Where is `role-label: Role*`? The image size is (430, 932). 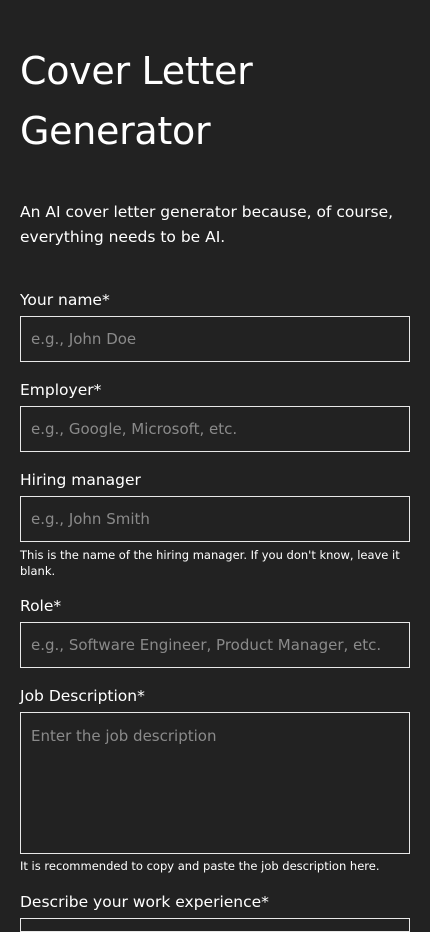 role-label: Role* is located at coordinates (41, 606).